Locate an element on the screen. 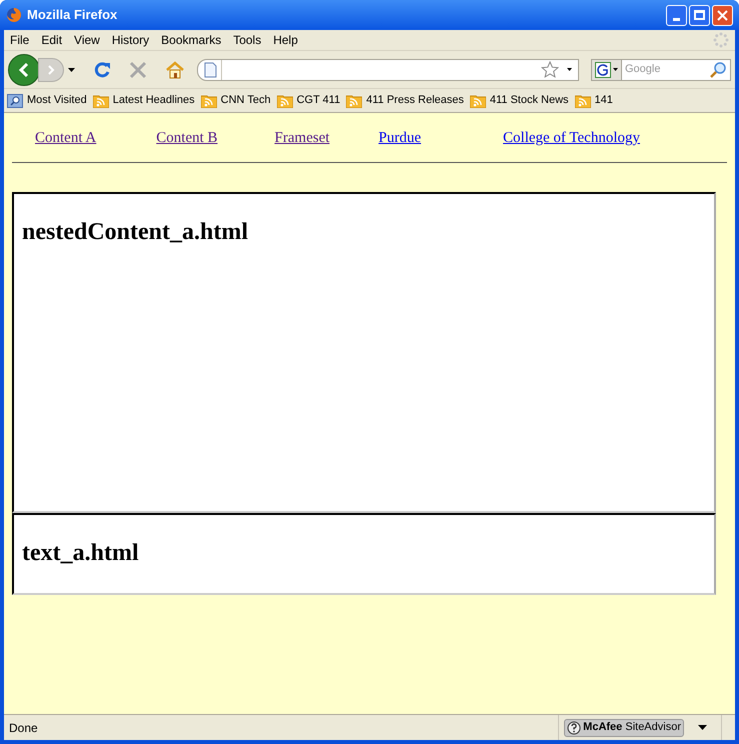 This screenshot has height=744, width=739. page-icon is located at coordinates (210, 70).